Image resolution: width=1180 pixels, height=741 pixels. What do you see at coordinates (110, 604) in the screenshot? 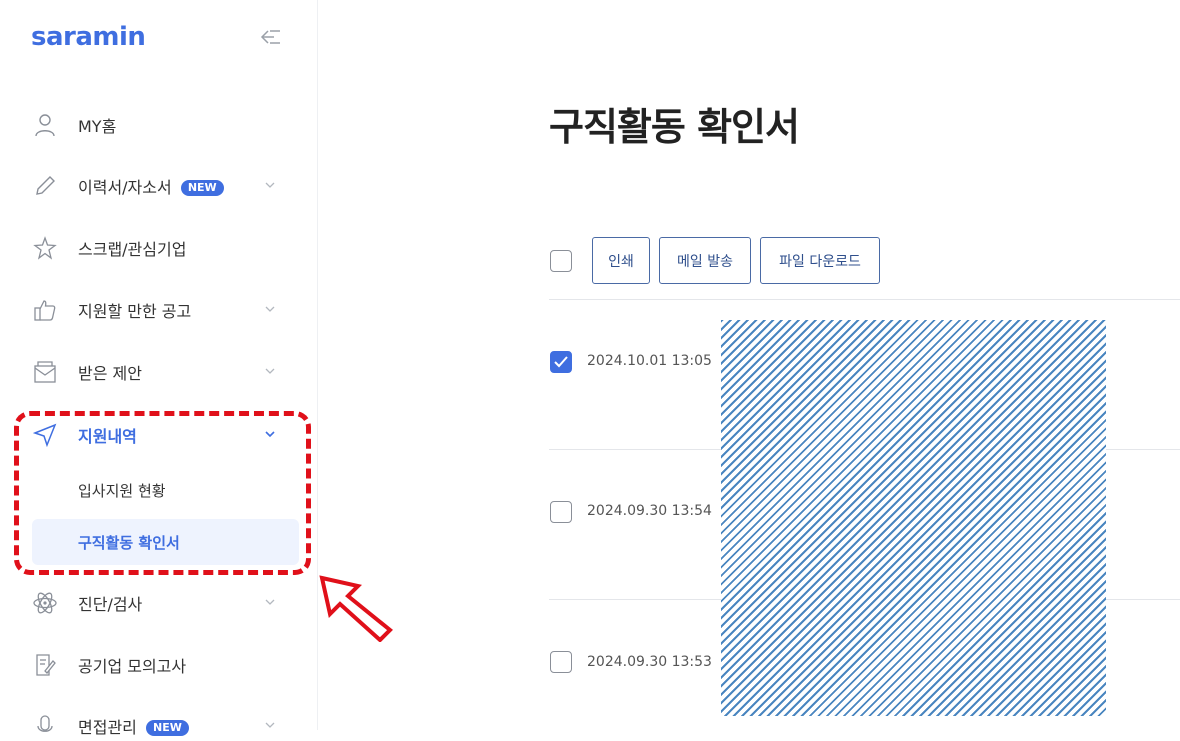
I see `sidebar-item-label: 진단/검사` at bounding box center [110, 604].